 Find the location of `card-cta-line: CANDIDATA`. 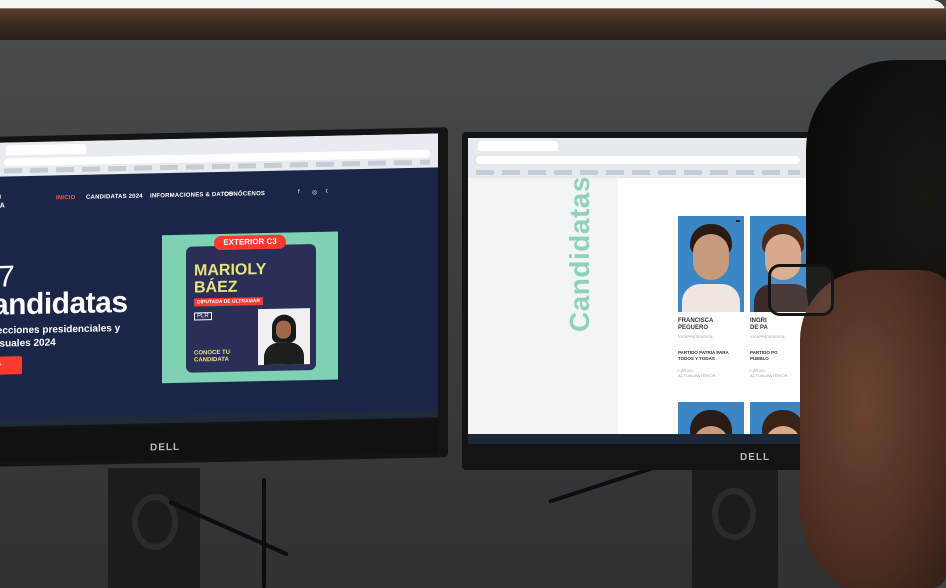

card-cta-line: CANDIDATA is located at coordinates (211, 360).